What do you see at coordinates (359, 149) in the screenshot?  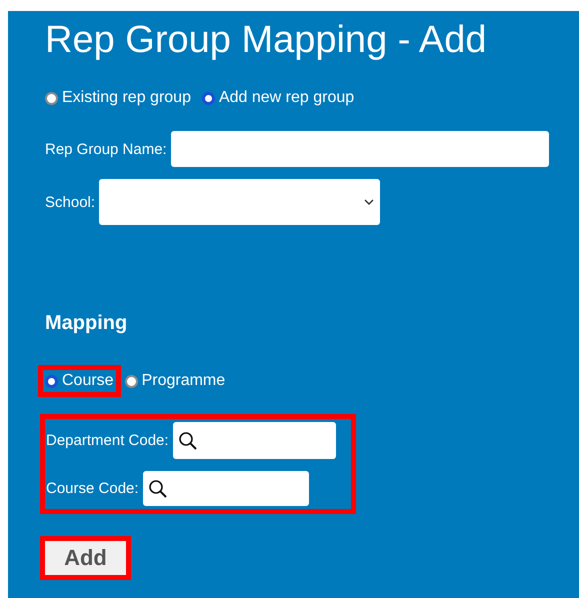 I see `input-field` at bounding box center [359, 149].